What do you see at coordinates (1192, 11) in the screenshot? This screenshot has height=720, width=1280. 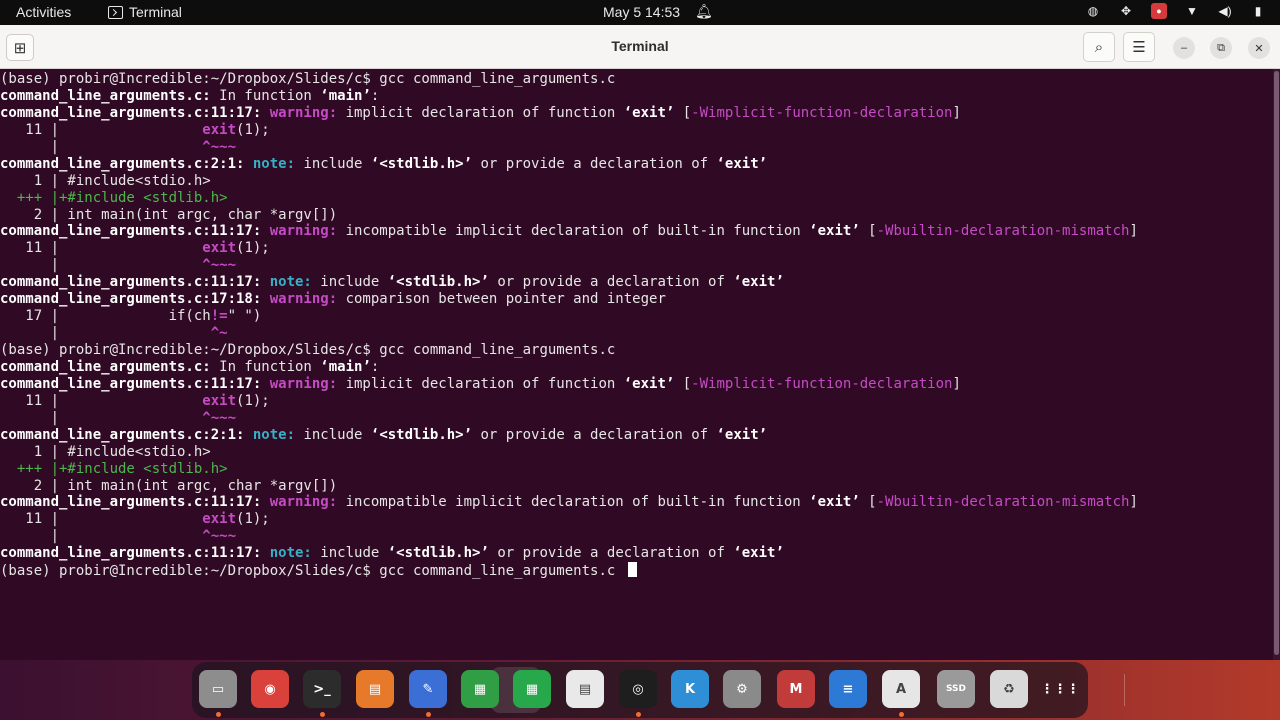 I see `wifi-icon: ▼` at bounding box center [1192, 11].